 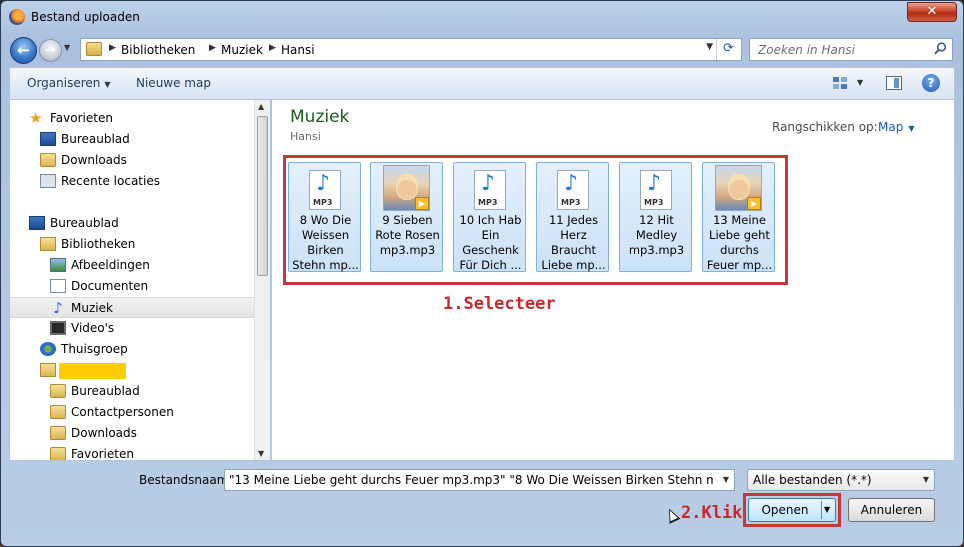 What do you see at coordinates (186, 480) in the screenshot?
I see `filename-label: Bestandsnaam:` at bounding box center [186, 480].